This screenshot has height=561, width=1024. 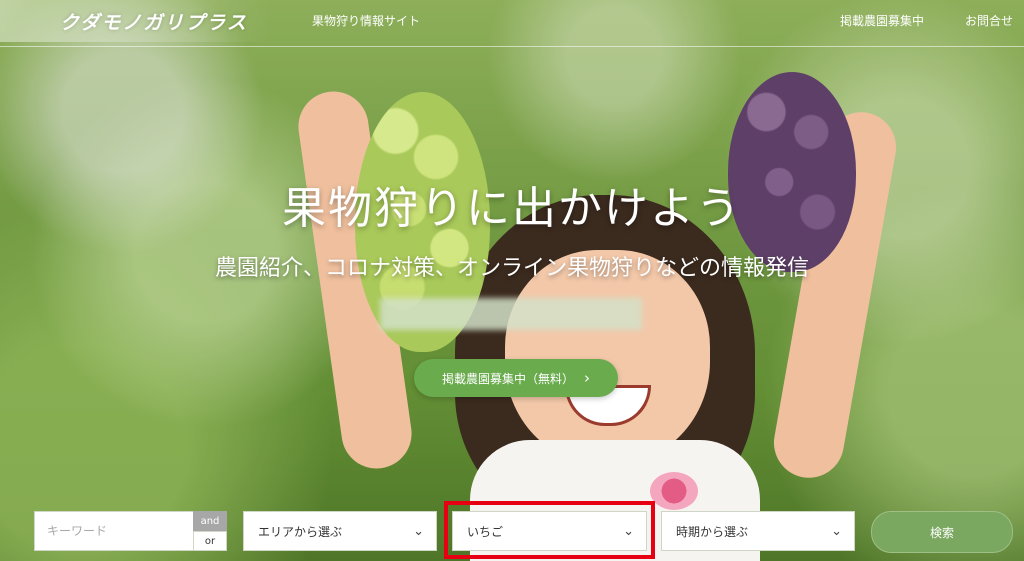 I want to click on season-select-value: 時期から選ぶ, so click(x=712, y=531).